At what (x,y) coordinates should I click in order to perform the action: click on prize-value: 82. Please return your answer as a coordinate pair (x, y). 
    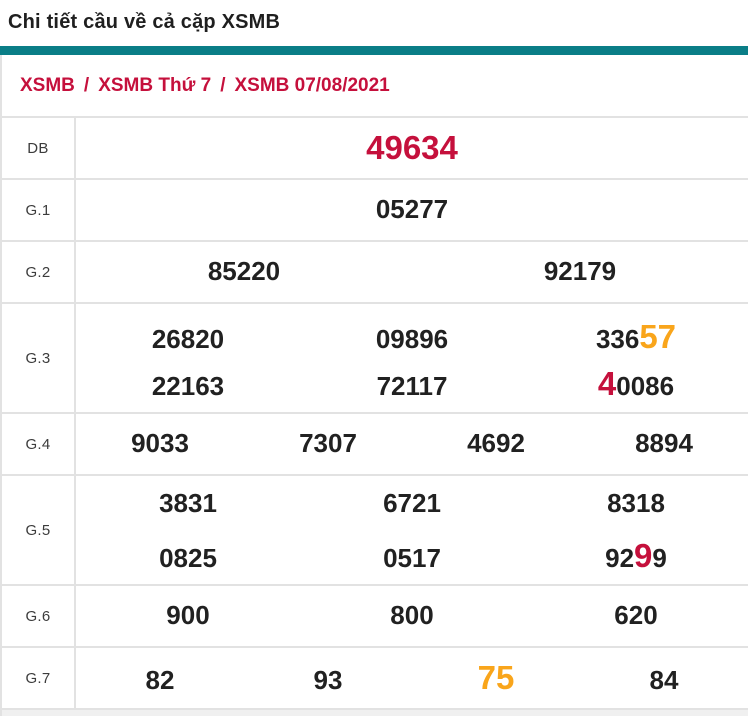
    Looking at the image, I should click on (160, 681).